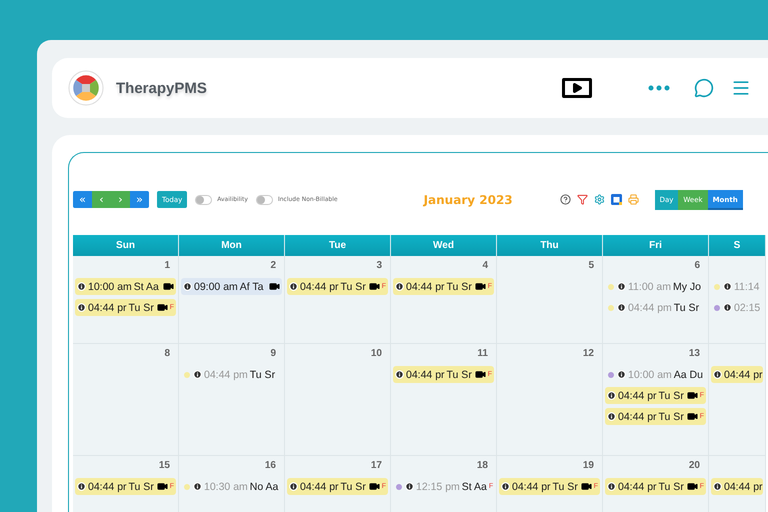 The image size is (768, 512). Describe the element at coordinates (591, 266) in the screenshot. I see `date-number: 5` at that location.